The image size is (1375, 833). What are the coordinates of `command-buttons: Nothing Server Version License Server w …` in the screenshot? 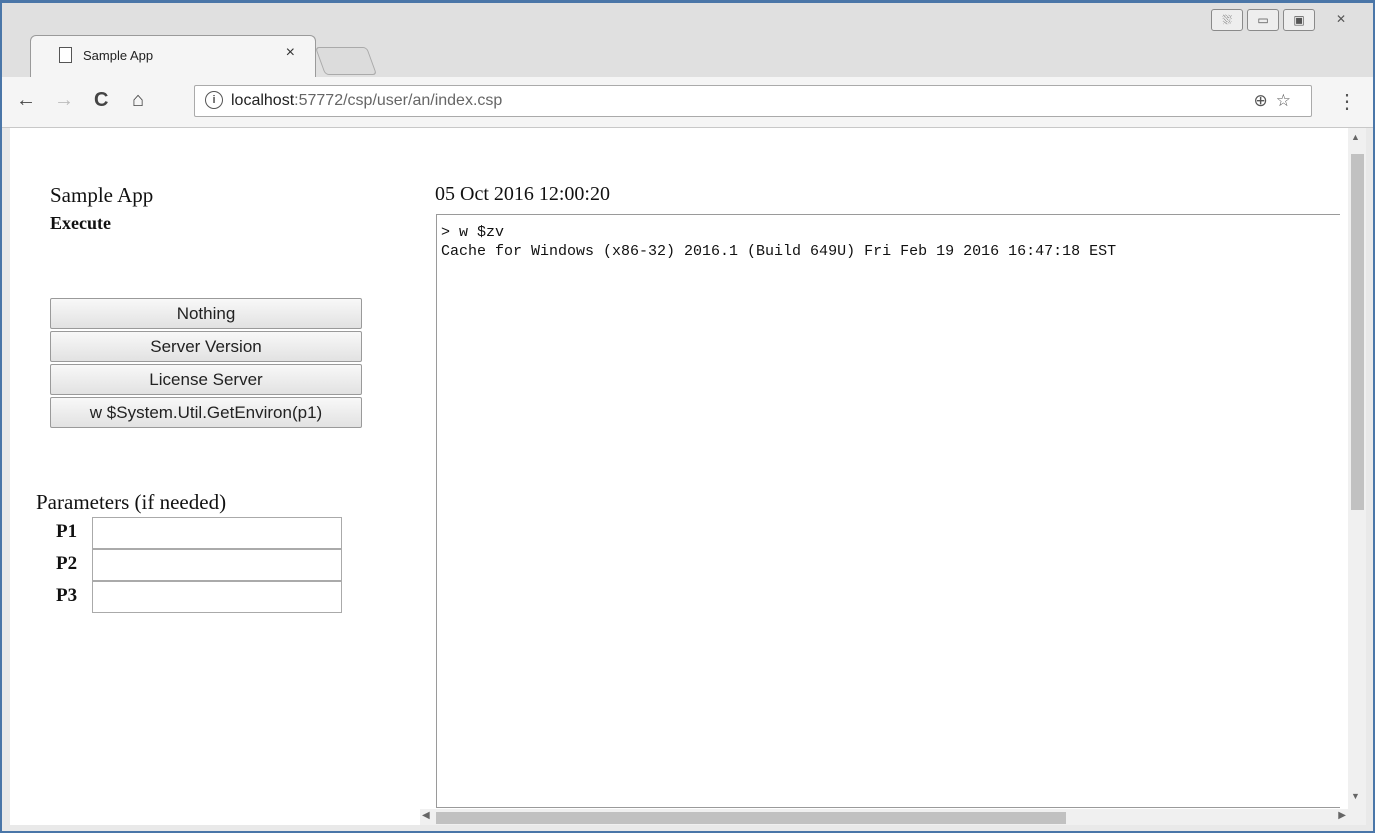 It's located at (206, 364).